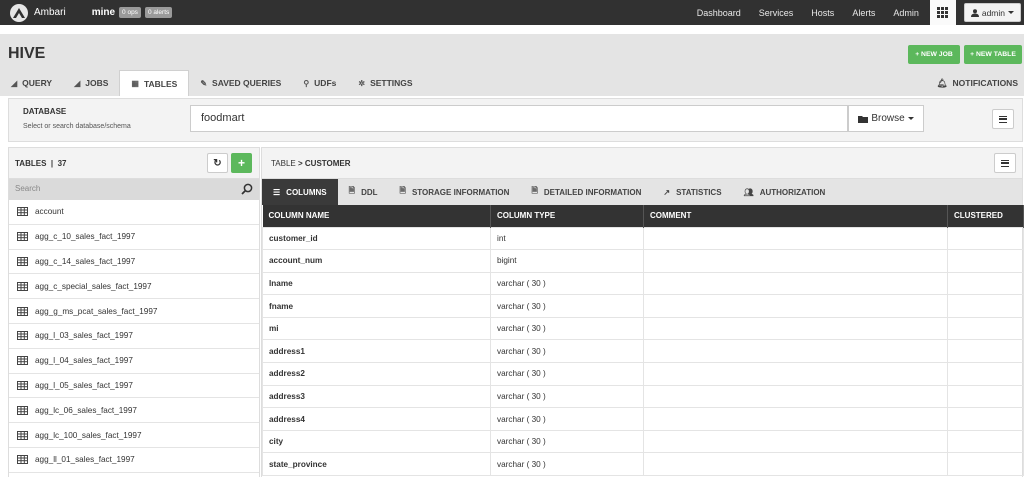  What do you see at coordinates (586, 192) in the screenshot?
I see `tab-detailed-information: 🗎︎ DETAILED INFORMATION` at bounding box center [586, 192].